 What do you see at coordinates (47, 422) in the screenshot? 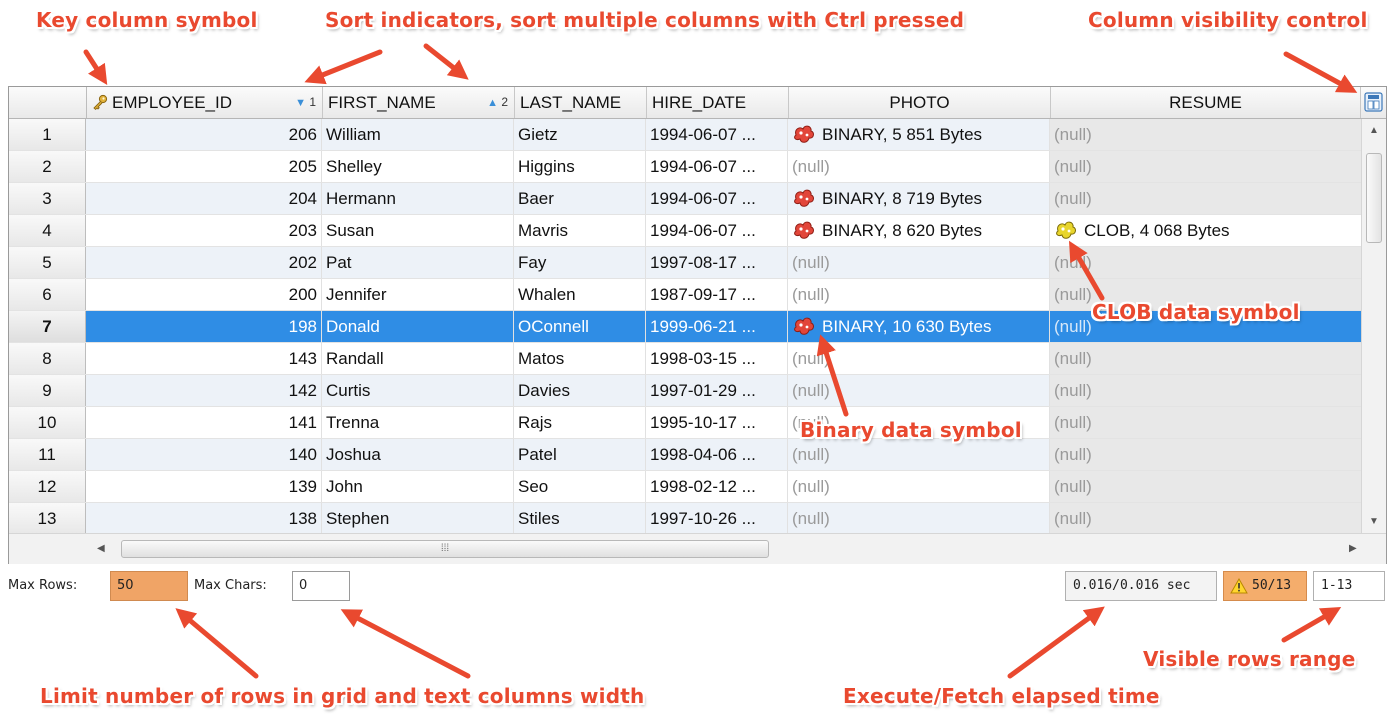
I see `row-number: 10` at bounding box center [47, 422].